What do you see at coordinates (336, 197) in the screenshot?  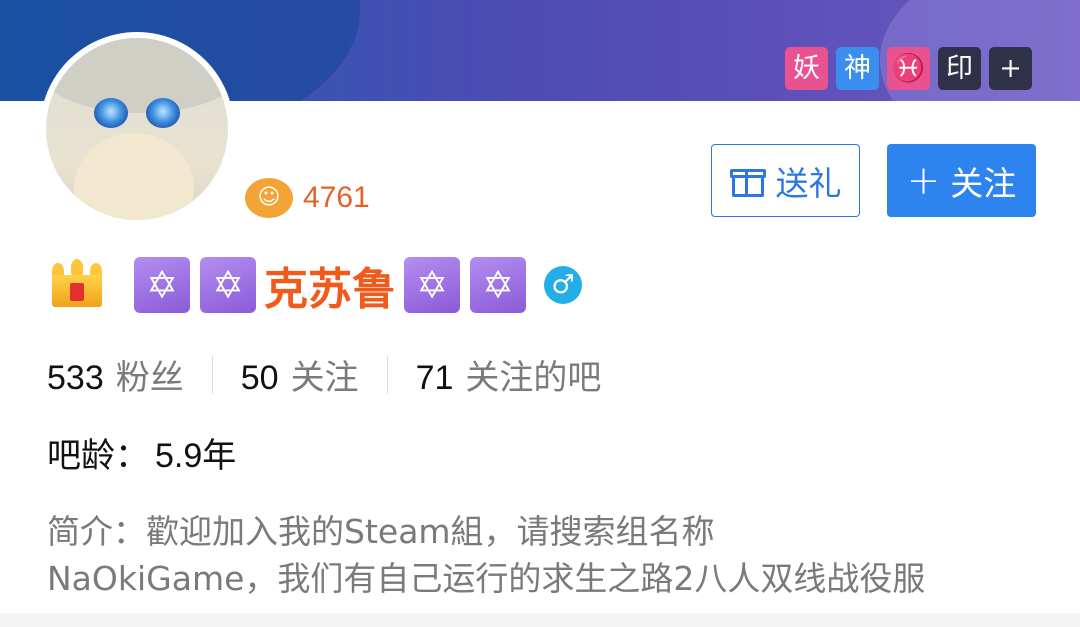 I see `level-value: 4761` at bounding box center [336, 197].